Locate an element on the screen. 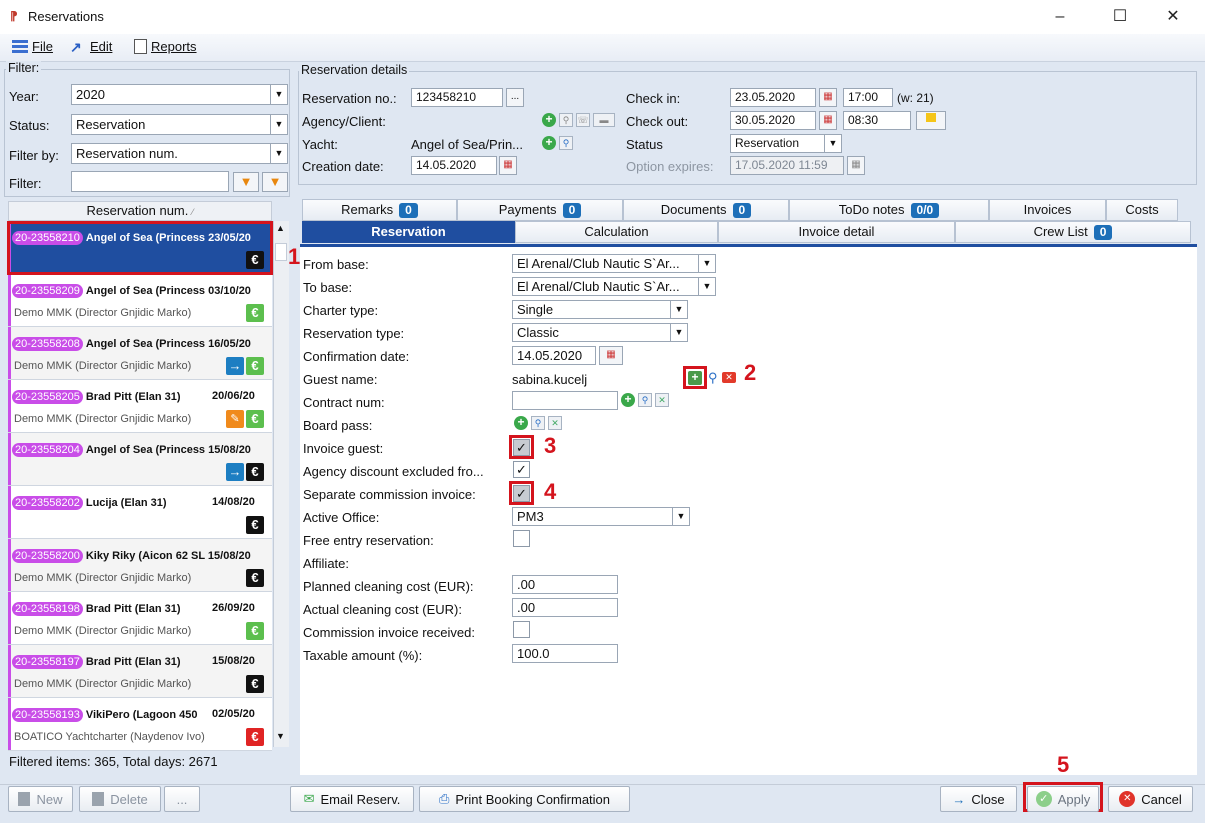  free-entry-checkbox is located at coordinates (521, 538).